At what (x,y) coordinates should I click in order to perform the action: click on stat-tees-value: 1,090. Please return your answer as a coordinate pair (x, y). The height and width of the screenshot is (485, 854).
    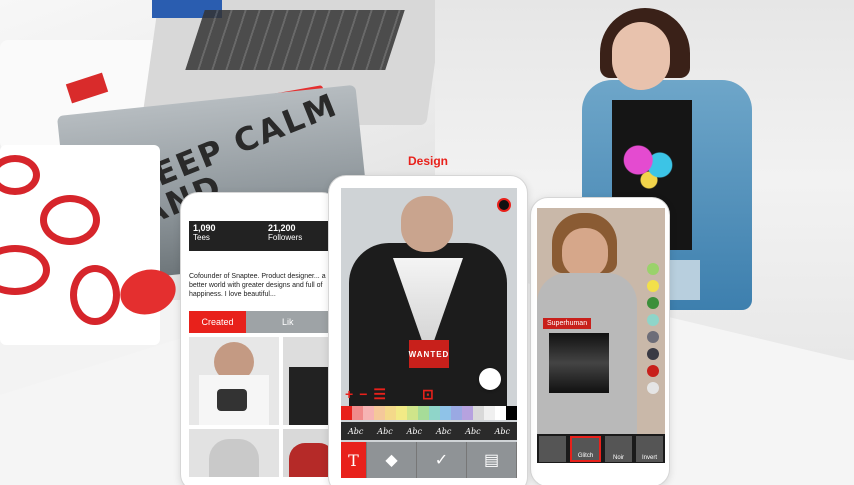
    Looking at the image, I should click on (204, 228).